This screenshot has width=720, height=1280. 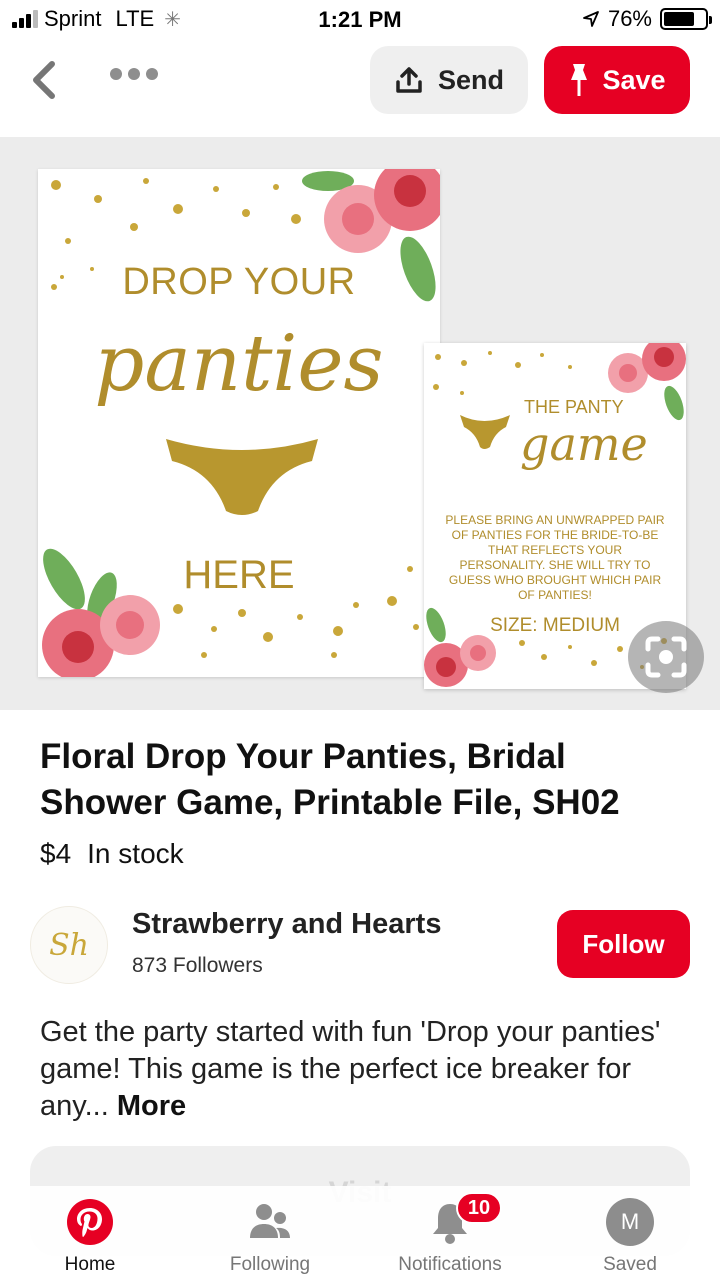 I want to click on bottom-nav: Home Following 10 Notifications M Saved, so click(x=360, y=1233).